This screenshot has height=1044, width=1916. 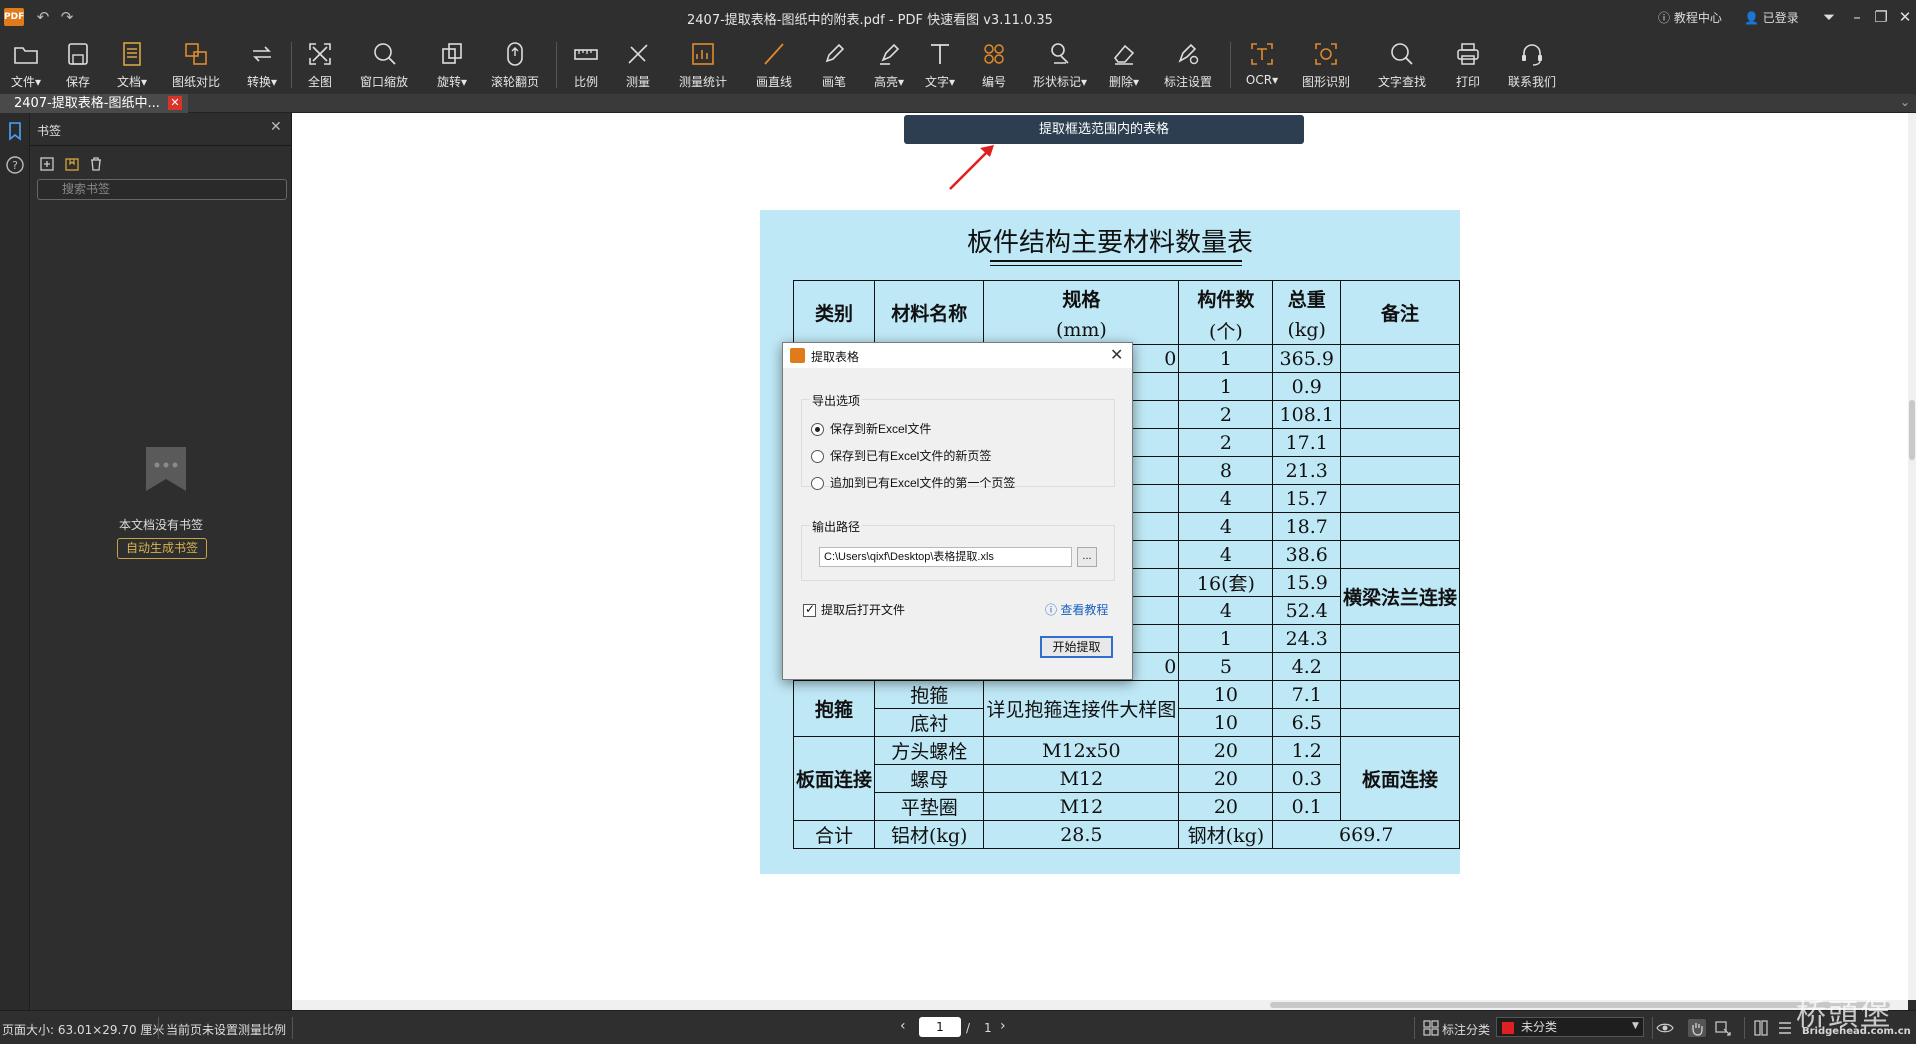 What do you see at coordinates (1326, 54) in the screenshot?
I see `recognize-icon` at bounding box center [1326, 54].